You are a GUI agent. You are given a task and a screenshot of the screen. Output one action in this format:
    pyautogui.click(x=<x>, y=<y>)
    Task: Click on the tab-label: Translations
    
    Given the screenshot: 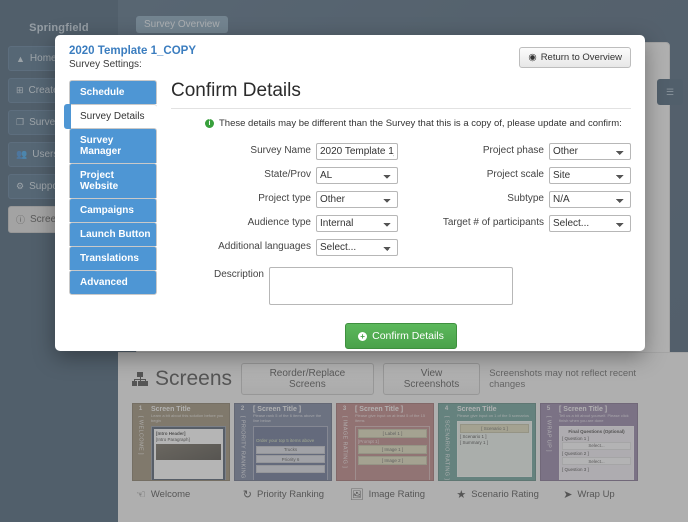 What is the action you would take?
    pyautogui.click(x=109, y=258)
    